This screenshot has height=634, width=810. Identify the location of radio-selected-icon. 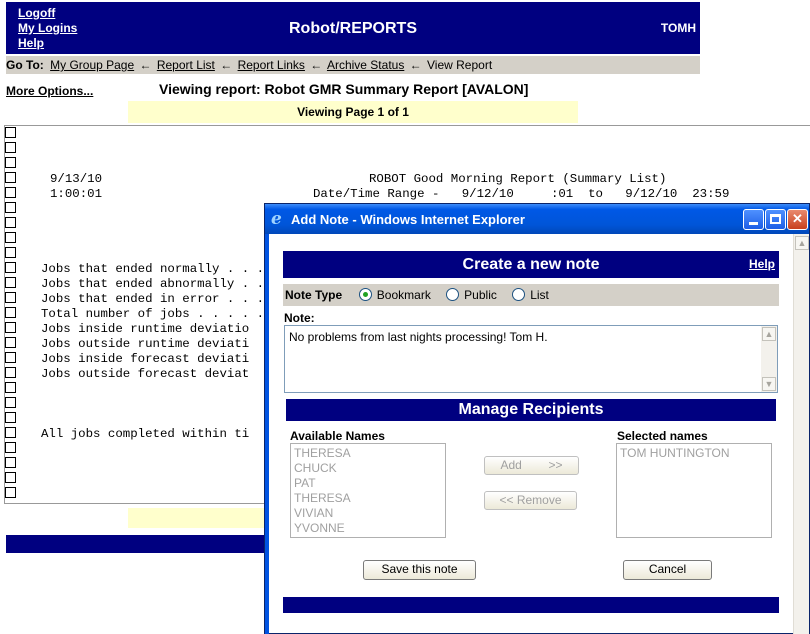
(365, 294).